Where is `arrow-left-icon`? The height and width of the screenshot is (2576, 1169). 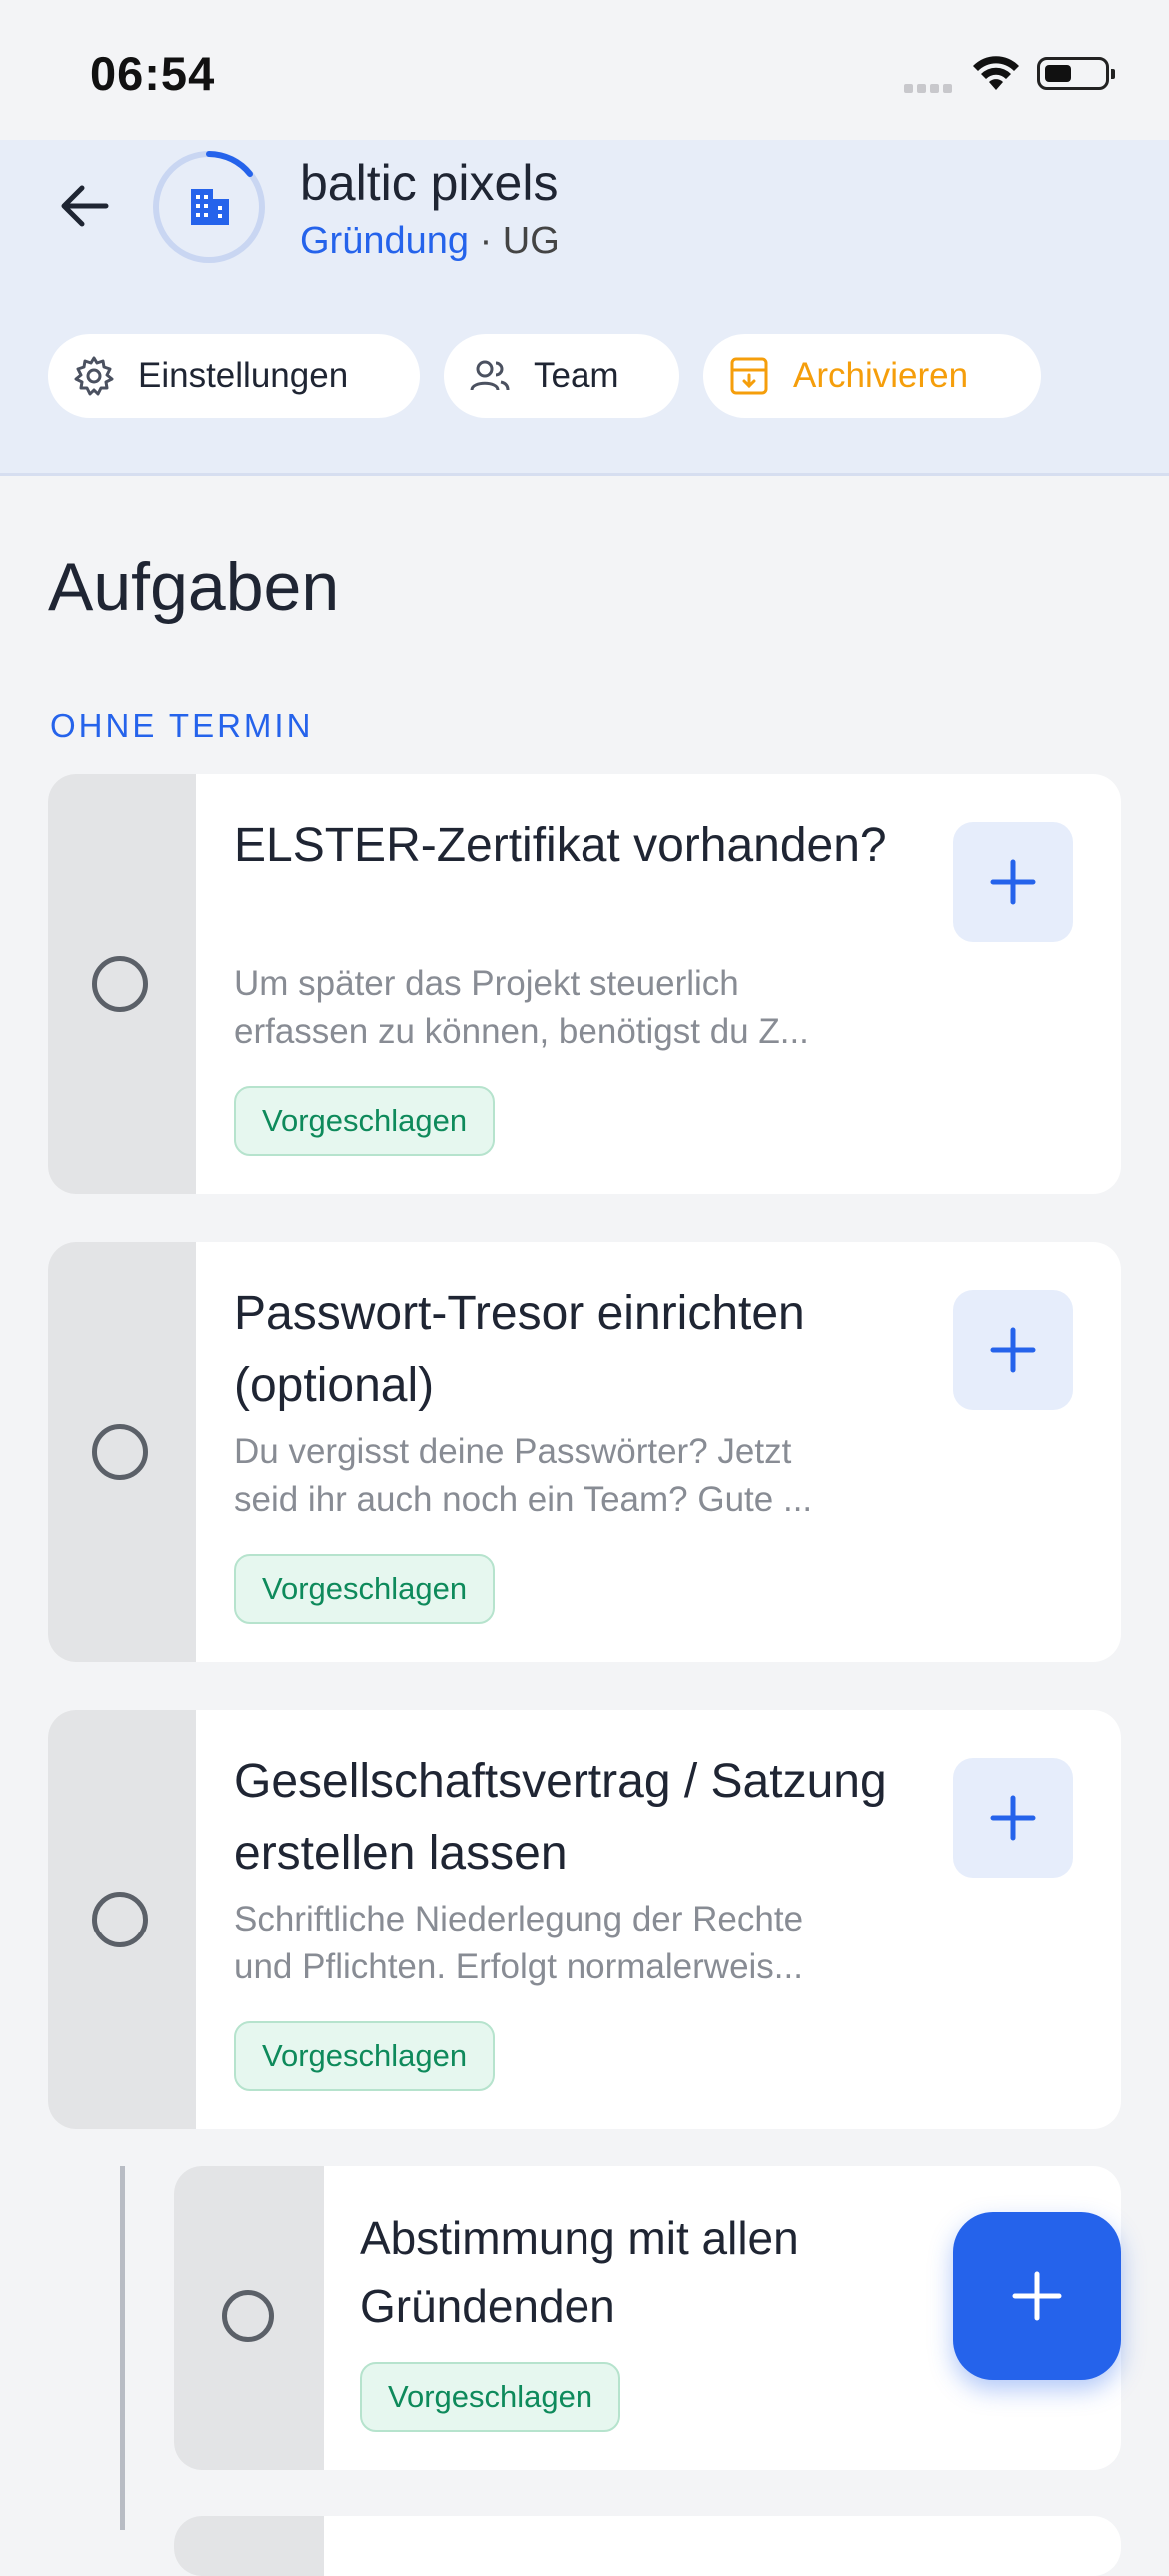
arrow-left-icon is located at coordinates (84, 206).